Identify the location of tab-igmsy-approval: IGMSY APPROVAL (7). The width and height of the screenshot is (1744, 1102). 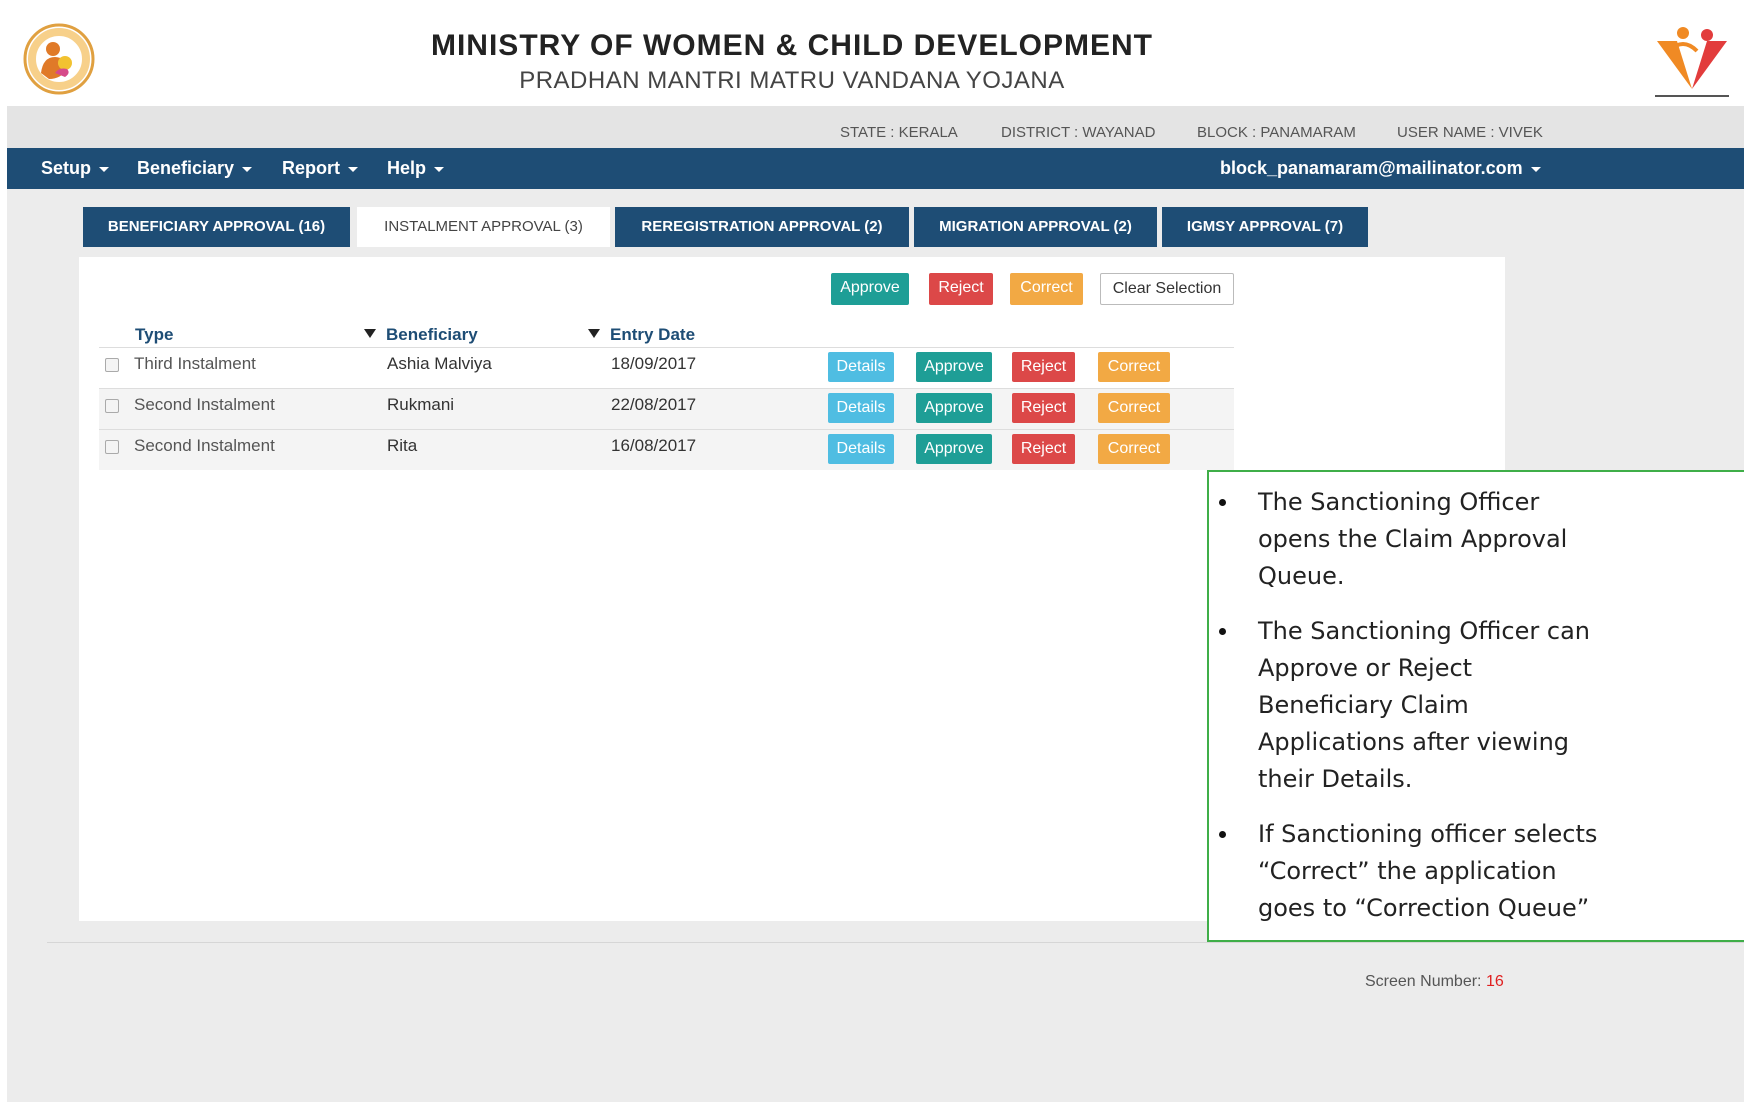
(1265, 227).